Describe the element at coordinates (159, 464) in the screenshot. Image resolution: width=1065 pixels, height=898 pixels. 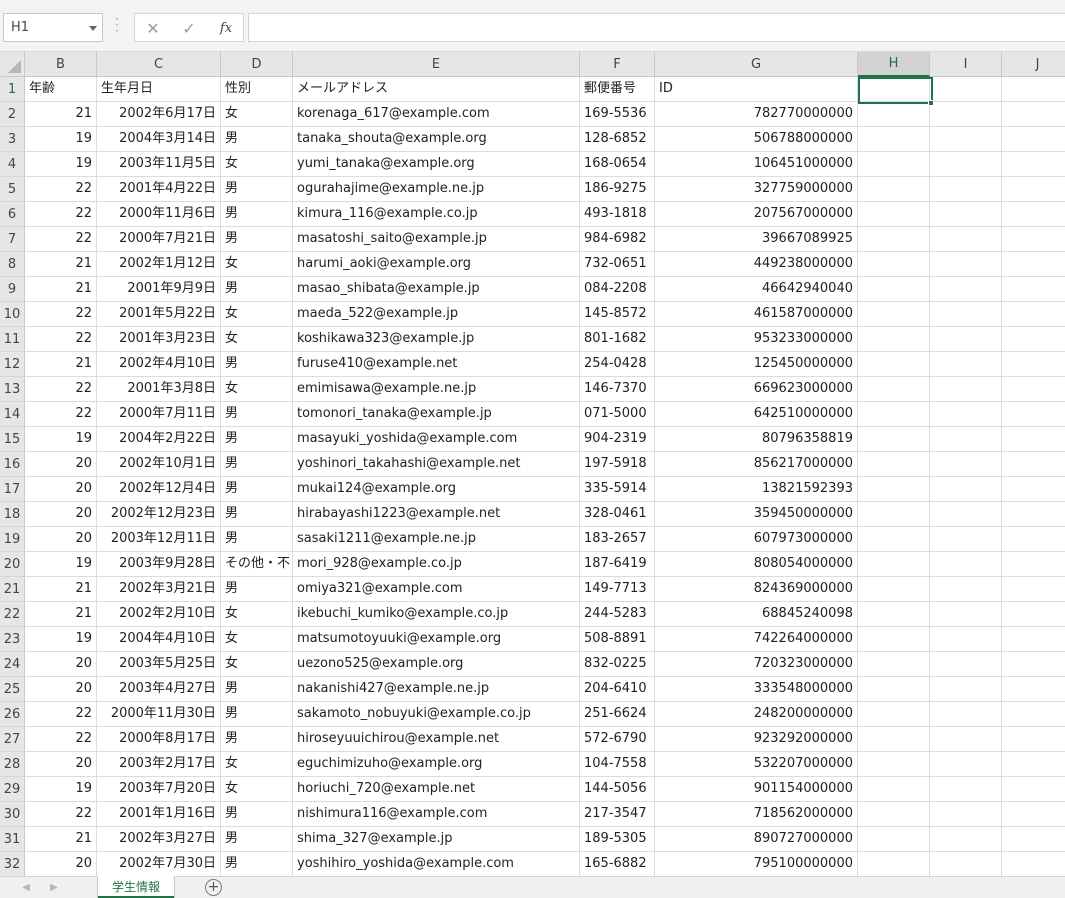
I see `birthdate-cell: 2002年10月1日` at that location.